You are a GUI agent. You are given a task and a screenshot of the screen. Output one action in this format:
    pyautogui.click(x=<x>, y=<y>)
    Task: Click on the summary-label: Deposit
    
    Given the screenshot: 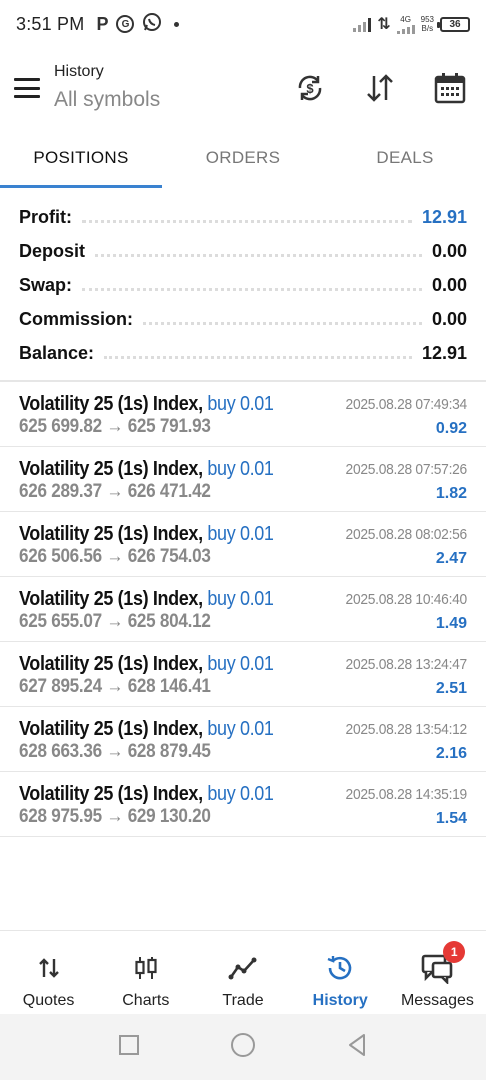 What is the action you would take?
    pyautogui.click(x=52, y=250)
    